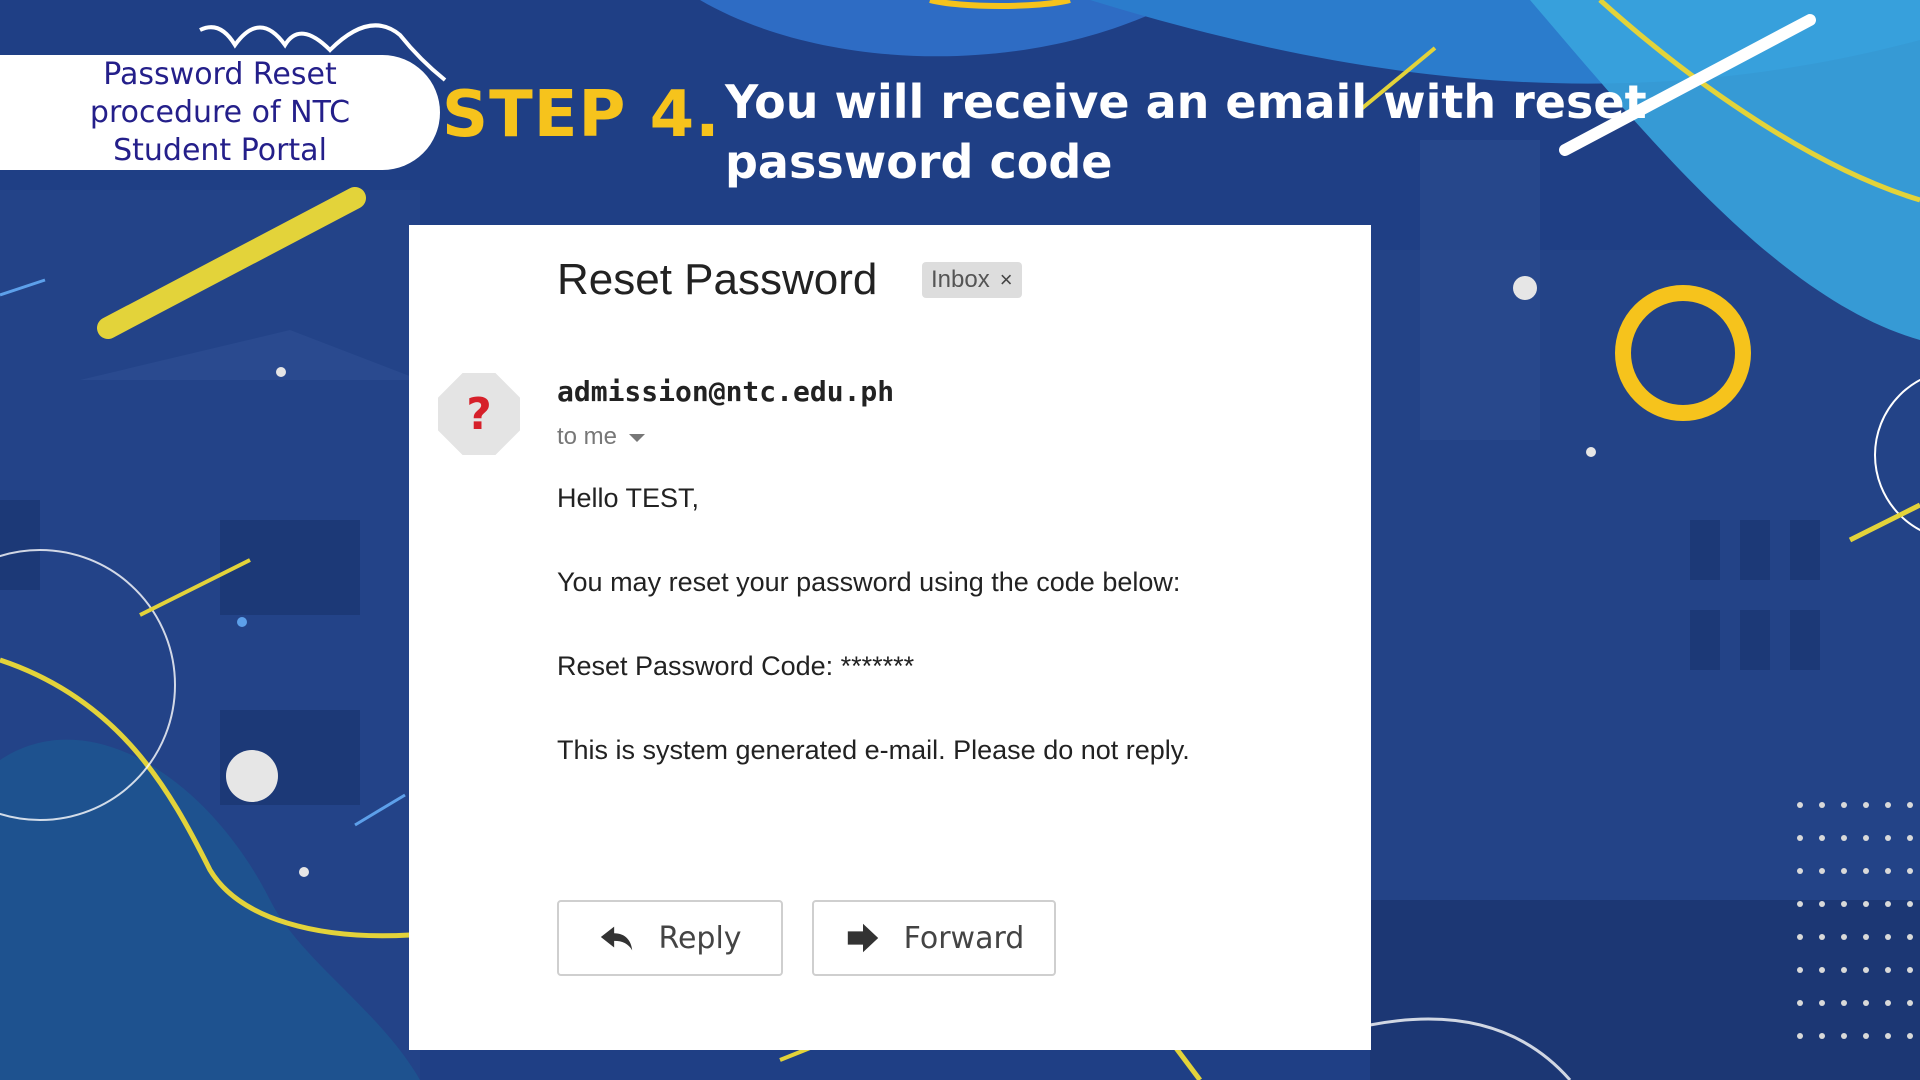 This screenshot has height=1080, width=1920. I want to click on inbox-label-text: Inbox, so click(960, 279).